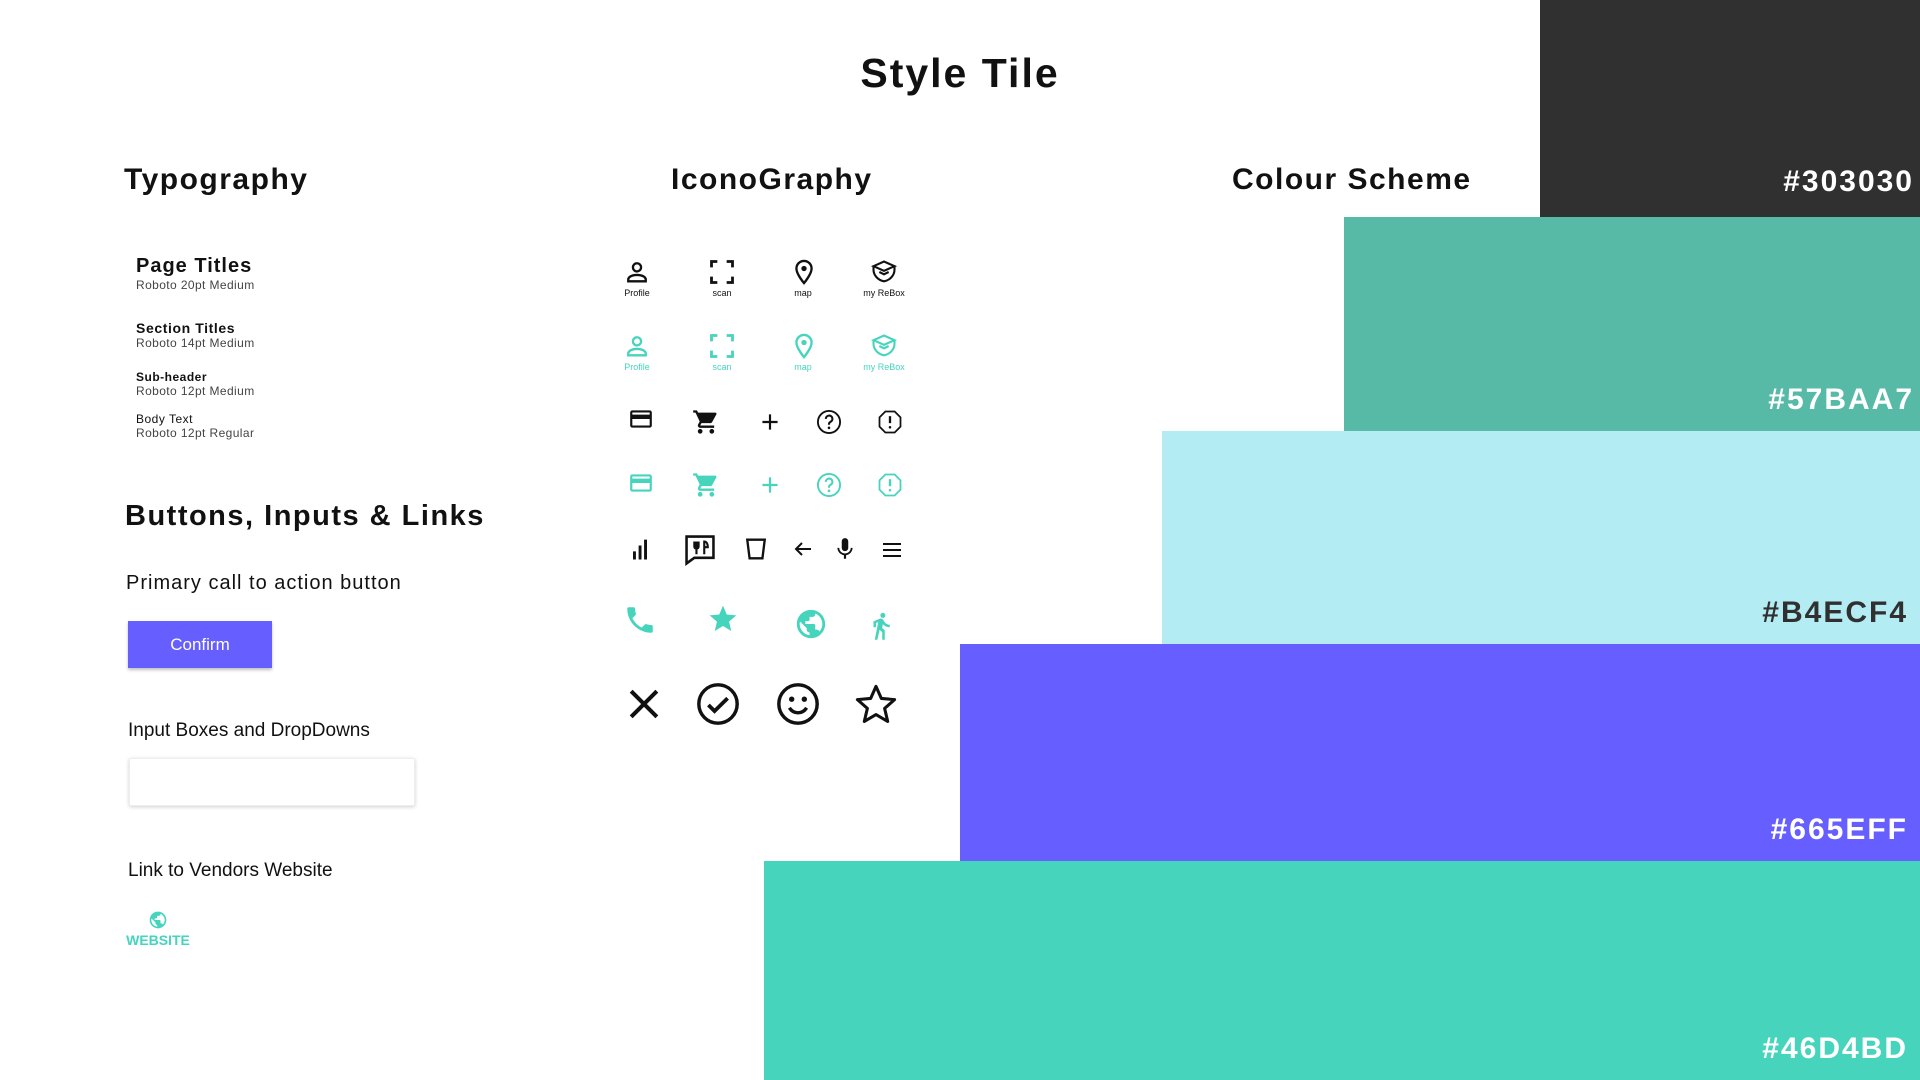 The height and width of the screenshot is (1080, 1920). Describe the element at coordinates (722, 367) in the screenshot. I see `nav-label-scan-active: scan` at that location.